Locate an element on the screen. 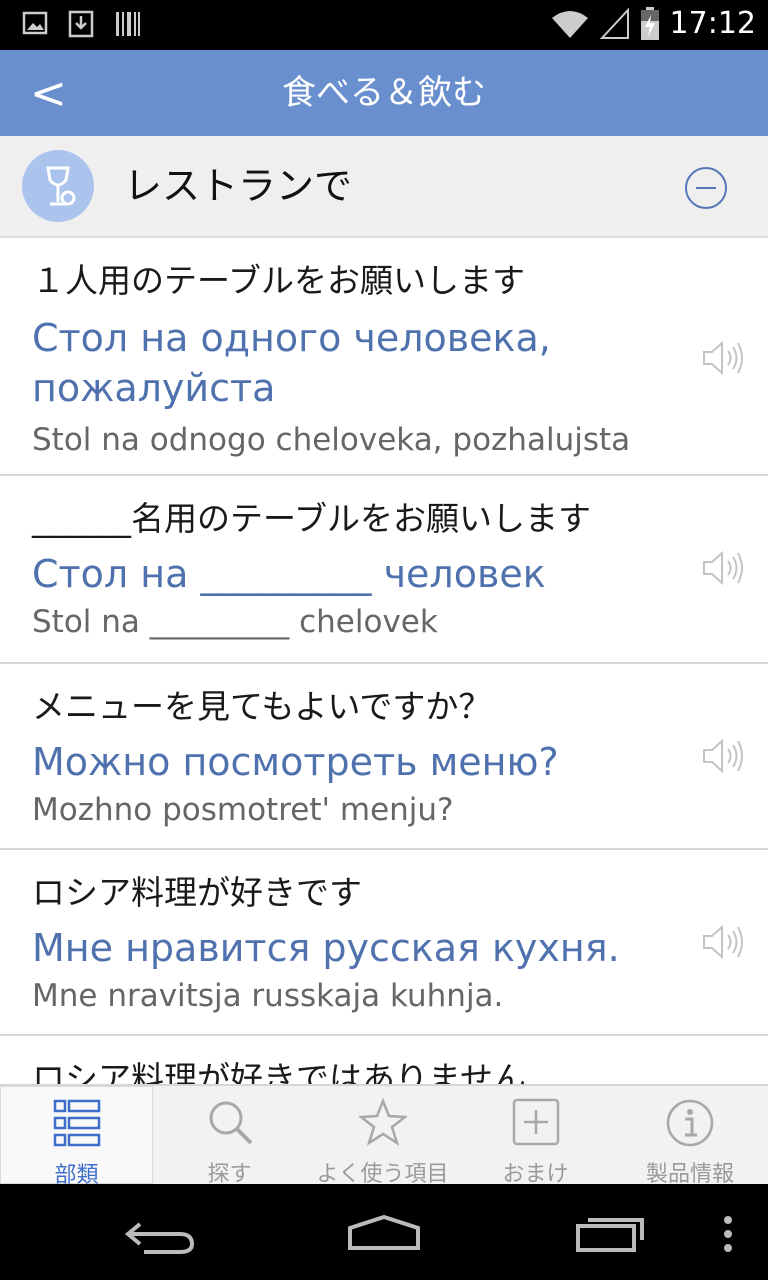  page-title: 食べる＆飲む is located at coordinates (384, 93).